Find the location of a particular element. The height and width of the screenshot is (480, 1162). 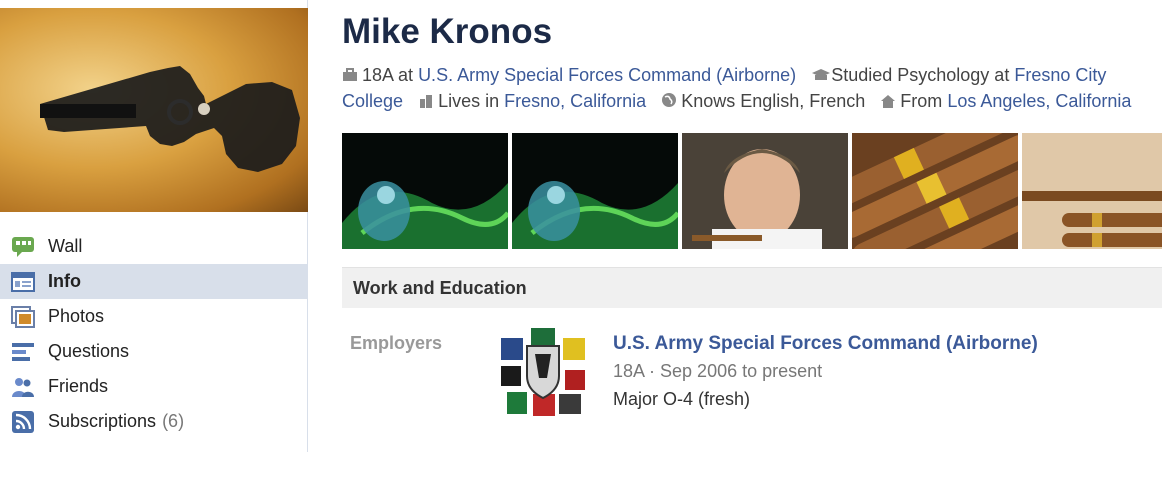

sidebar-item-photos: Photos is located at coordinates (153, 316).